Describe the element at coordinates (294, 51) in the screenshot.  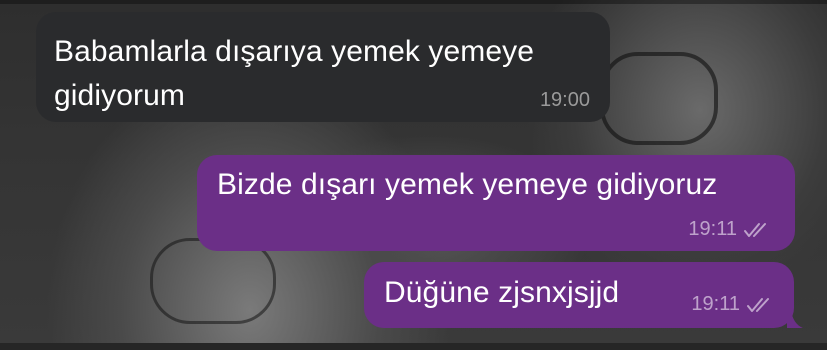
I see `message-text-line: Babamlarla dışarıya yemek yemeye` at that location.